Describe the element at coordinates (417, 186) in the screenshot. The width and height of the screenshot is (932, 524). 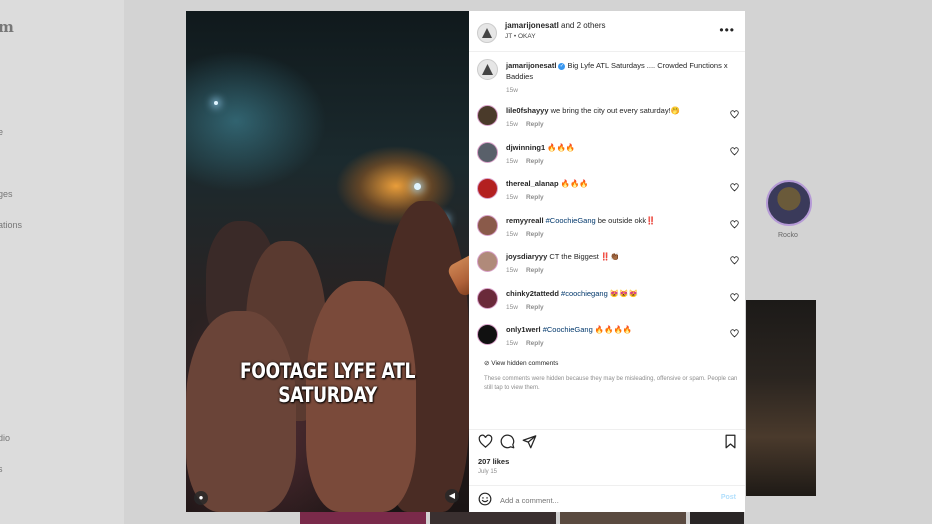
I see `stage-light` at that location.